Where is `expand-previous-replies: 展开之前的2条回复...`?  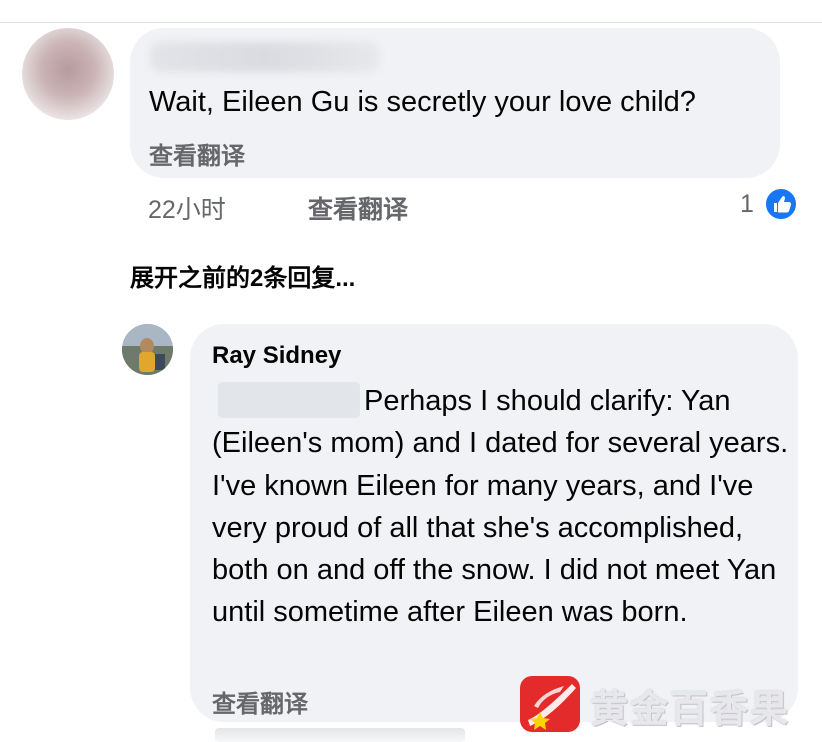 expand-previous-replies: 展开之前的2条回复... is located at coordinates (242, 275).